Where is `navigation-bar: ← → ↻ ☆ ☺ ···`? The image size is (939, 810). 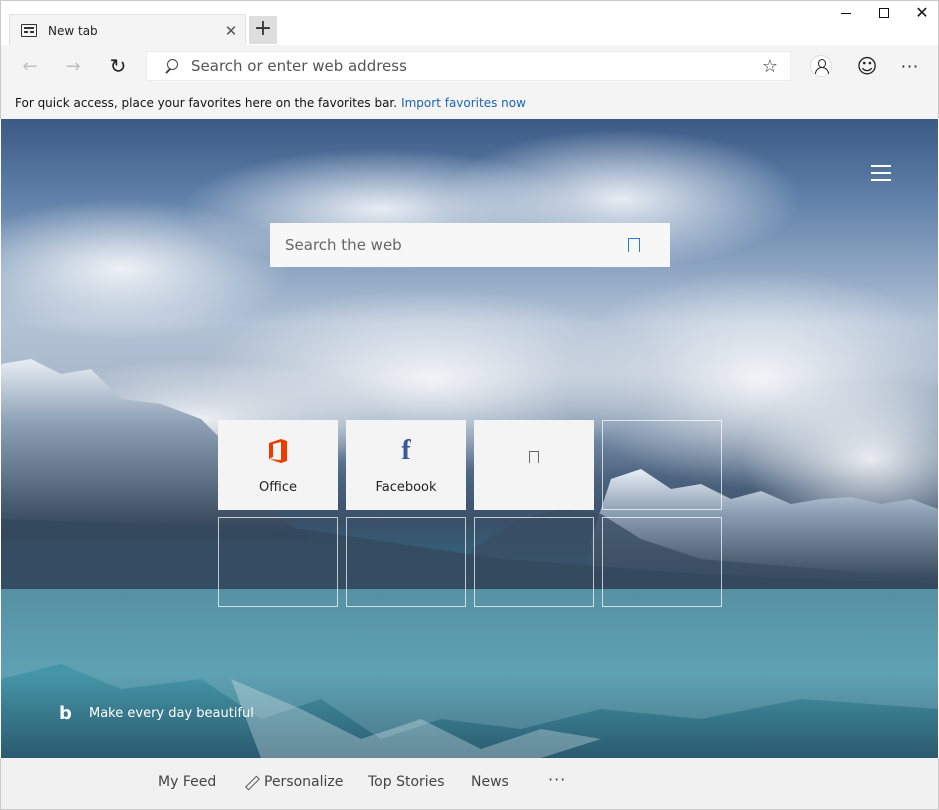
navigation-bar: ← → ↻ ☆ ☺ ··· is located at coordinates (469, 66).